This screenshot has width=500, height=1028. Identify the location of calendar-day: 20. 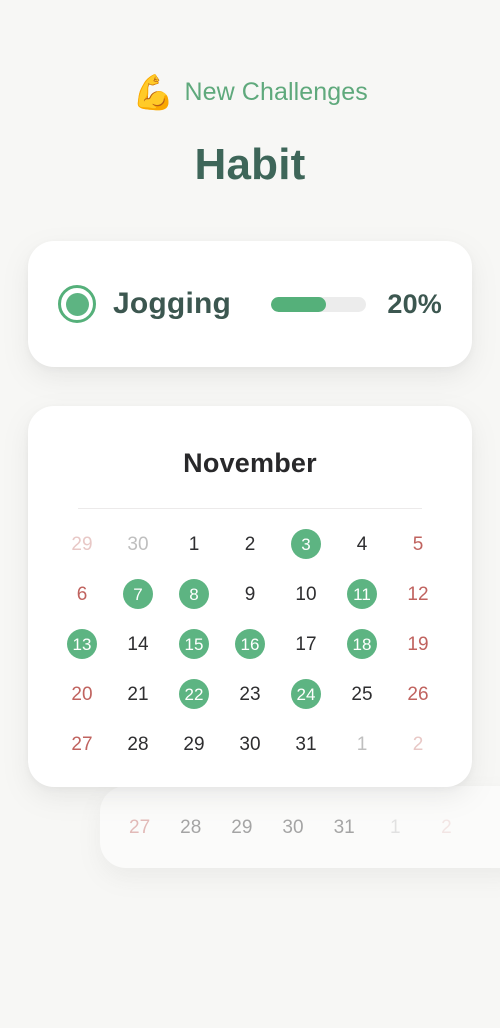
(81, 694).